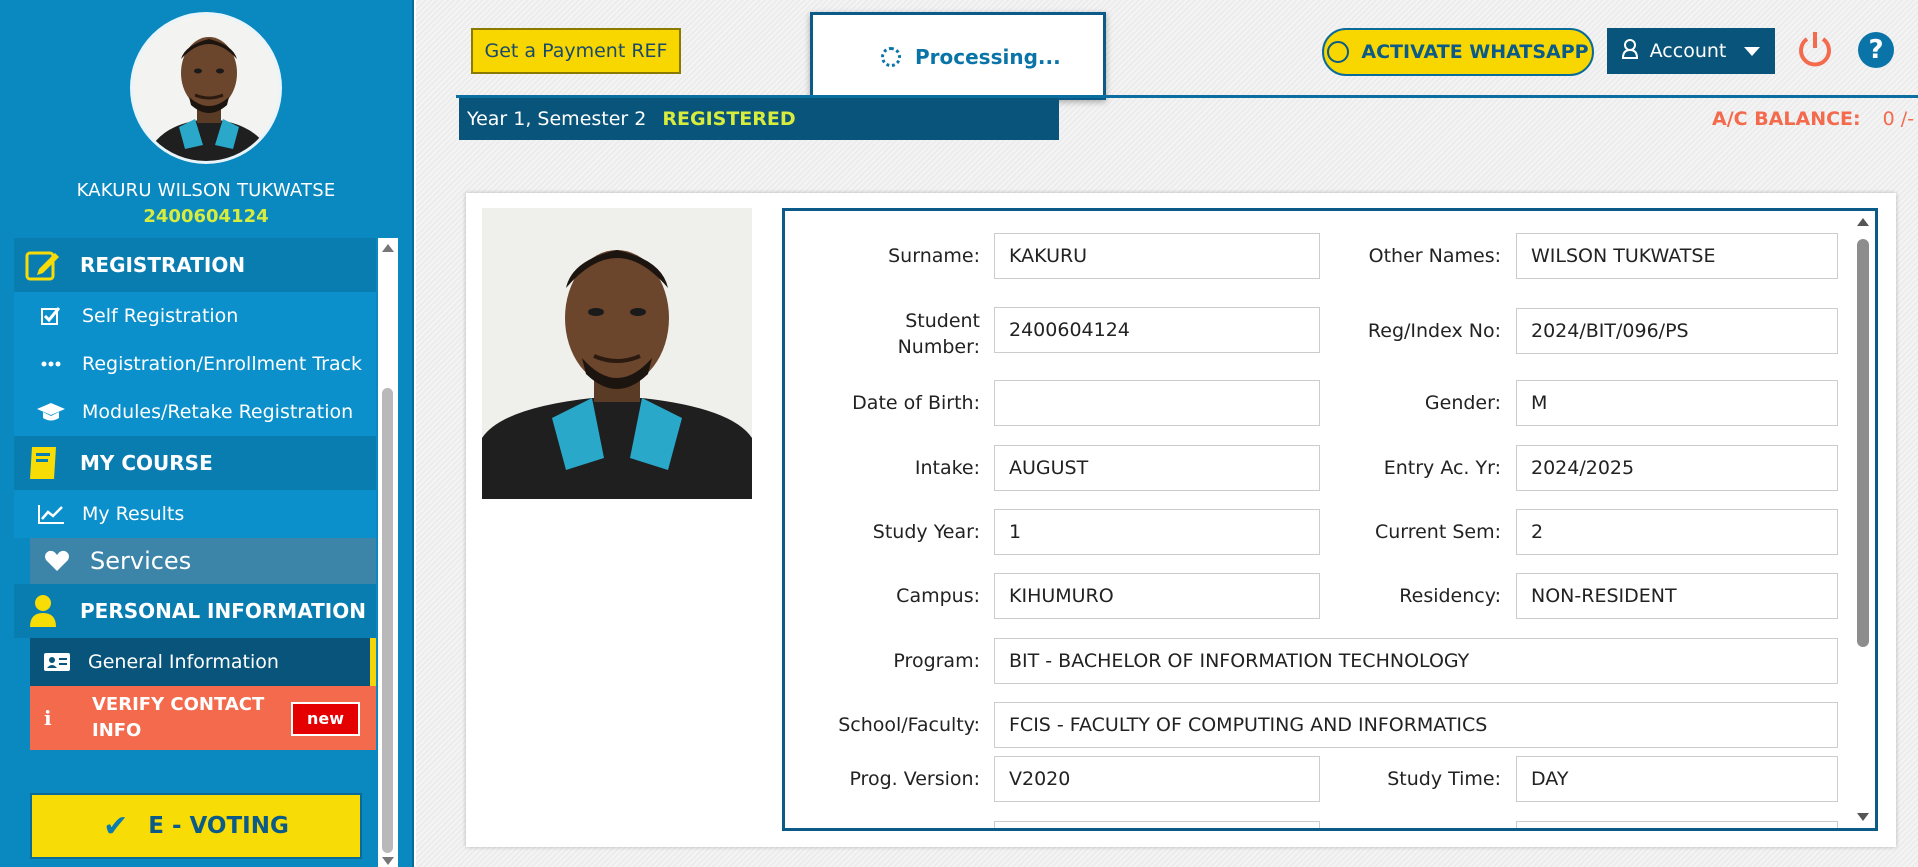 This screenshot has height=867, width=1918. Describe the element at coordinates (133, 514) in the screenshot. I see `sidebar-item-label: My Results` at that location.